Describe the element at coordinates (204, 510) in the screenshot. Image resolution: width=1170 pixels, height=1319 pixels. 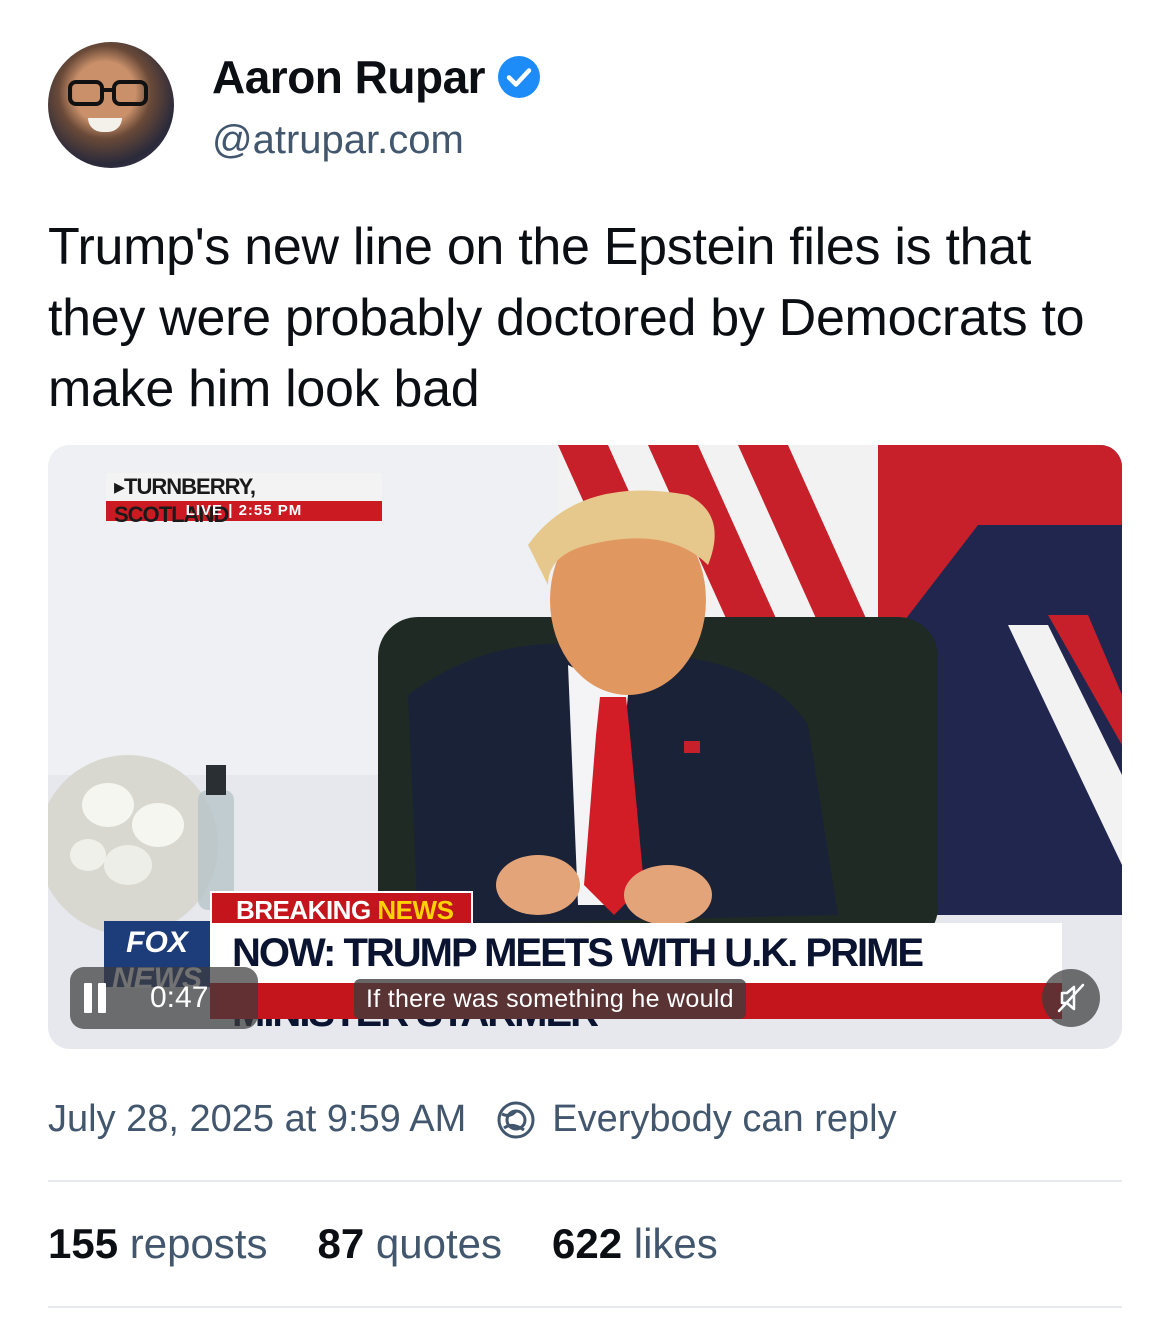
I see `live-label: LIVE` at that location.